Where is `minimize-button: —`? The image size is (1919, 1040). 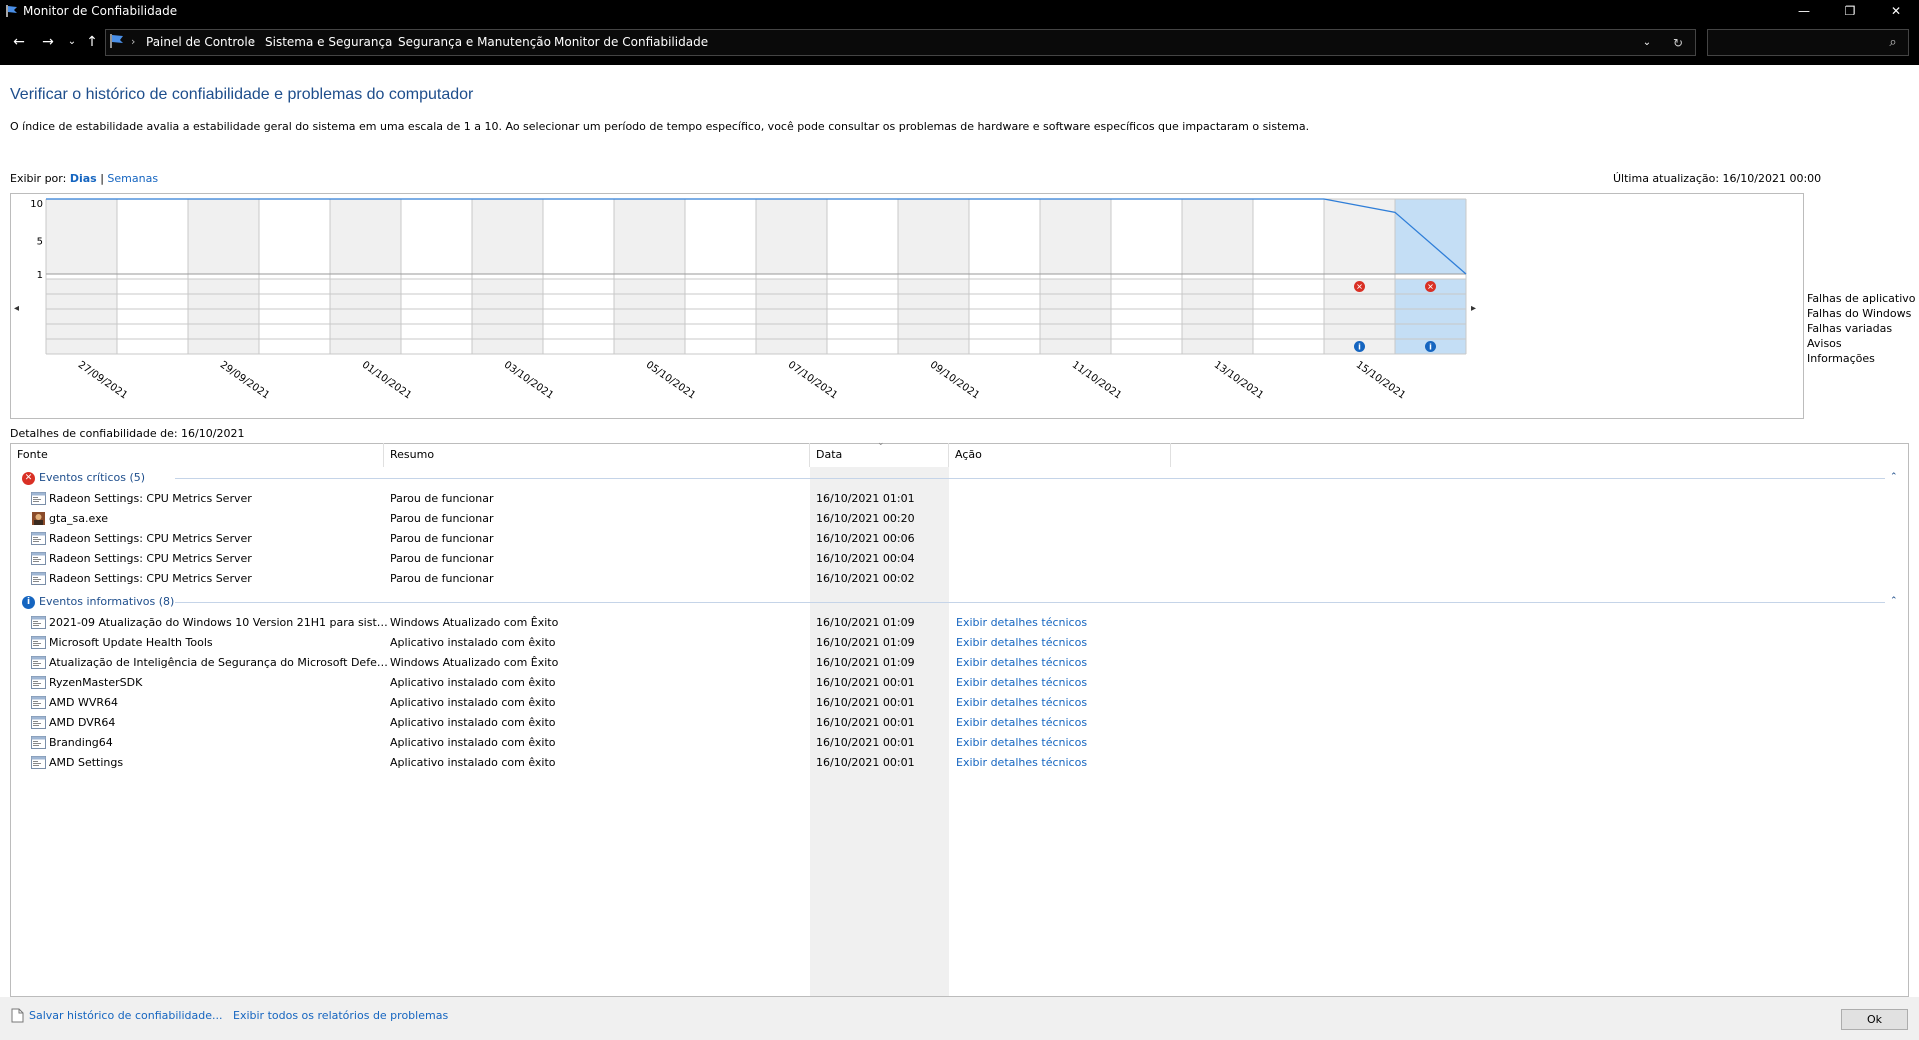
minimize-button: — is located at coordinates (1804, 11).